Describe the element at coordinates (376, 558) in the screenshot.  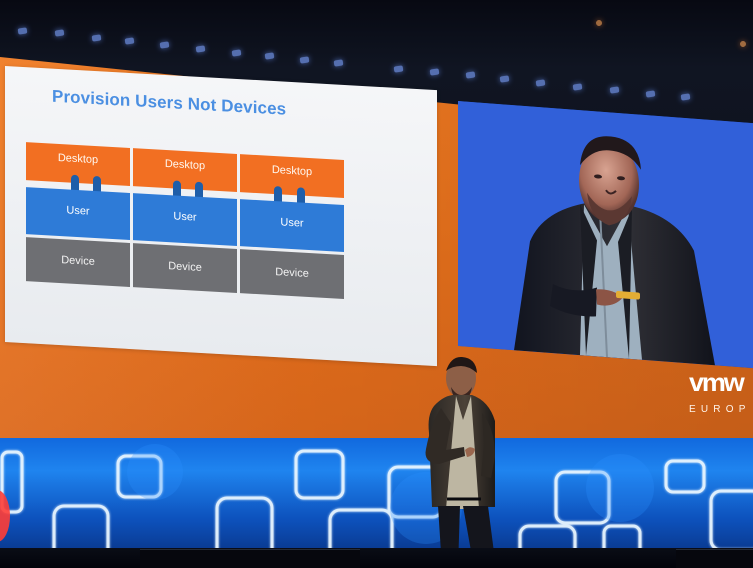
I see `stage-floor` at that location.